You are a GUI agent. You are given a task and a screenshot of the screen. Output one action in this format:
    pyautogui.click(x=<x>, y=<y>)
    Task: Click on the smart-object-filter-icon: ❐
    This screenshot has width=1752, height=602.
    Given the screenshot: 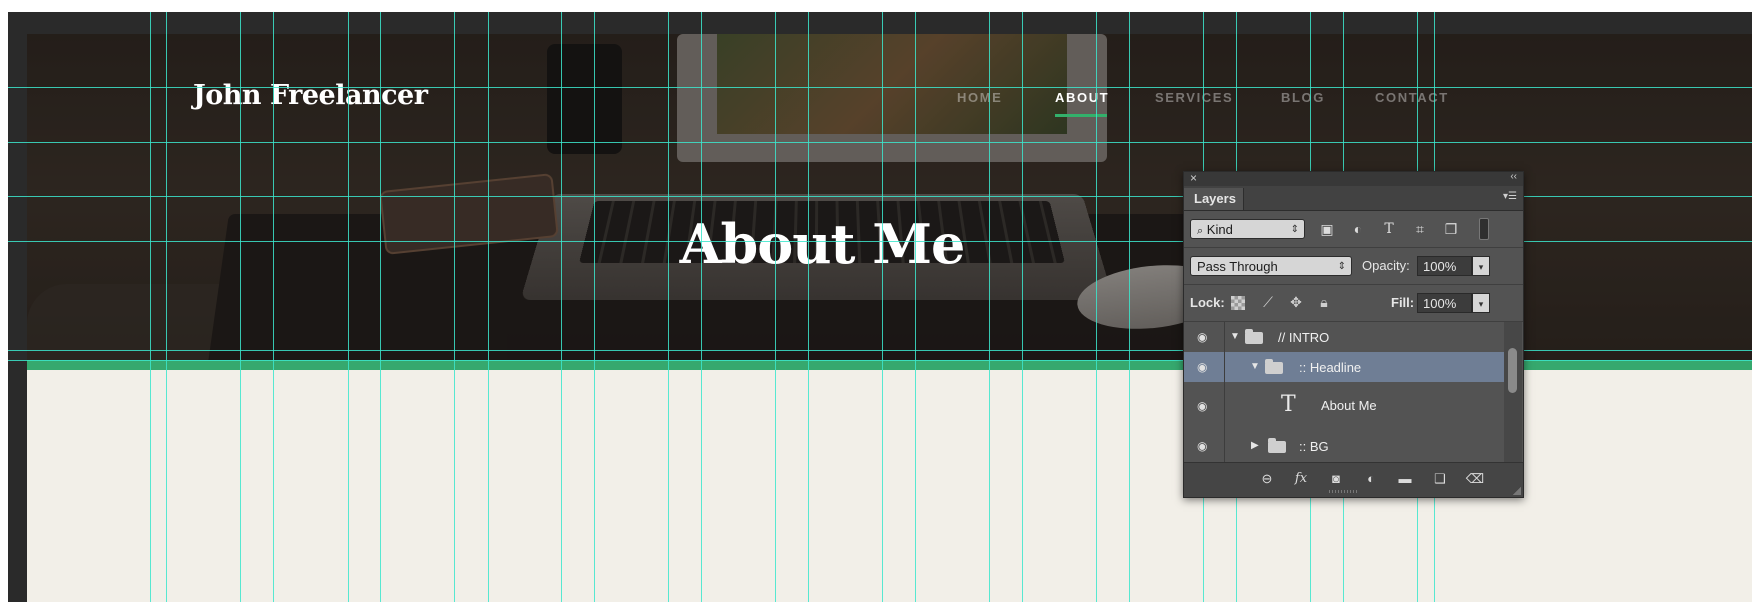 What is the action you would take?
    pyautogui.click(x=1451, y=229)
    